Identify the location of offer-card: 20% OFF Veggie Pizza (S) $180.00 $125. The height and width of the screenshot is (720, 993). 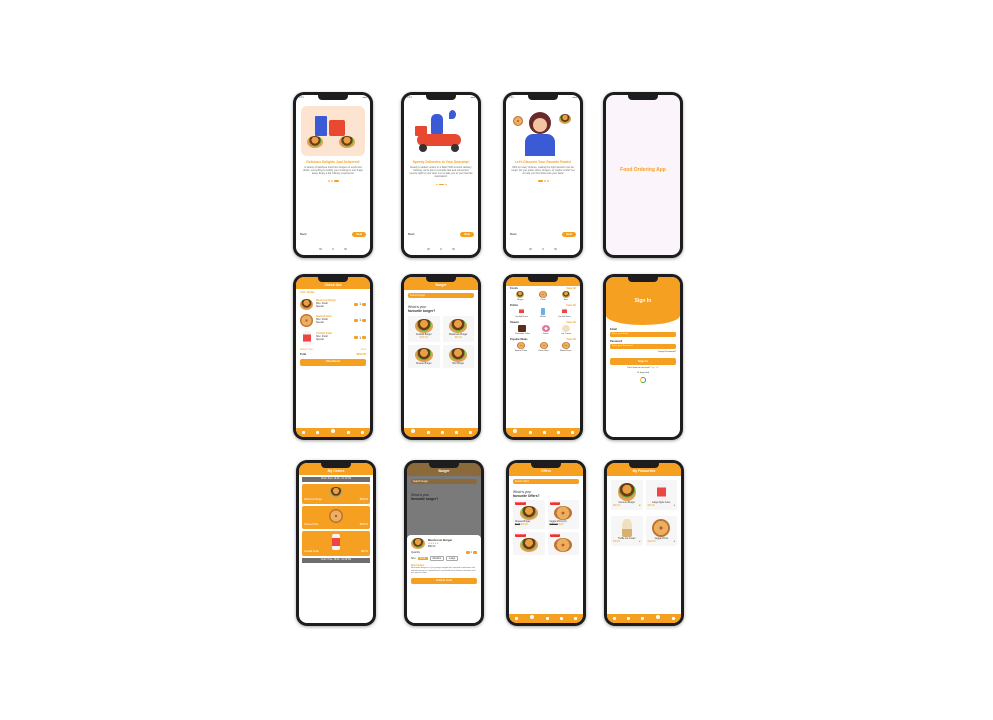
(563, 515).